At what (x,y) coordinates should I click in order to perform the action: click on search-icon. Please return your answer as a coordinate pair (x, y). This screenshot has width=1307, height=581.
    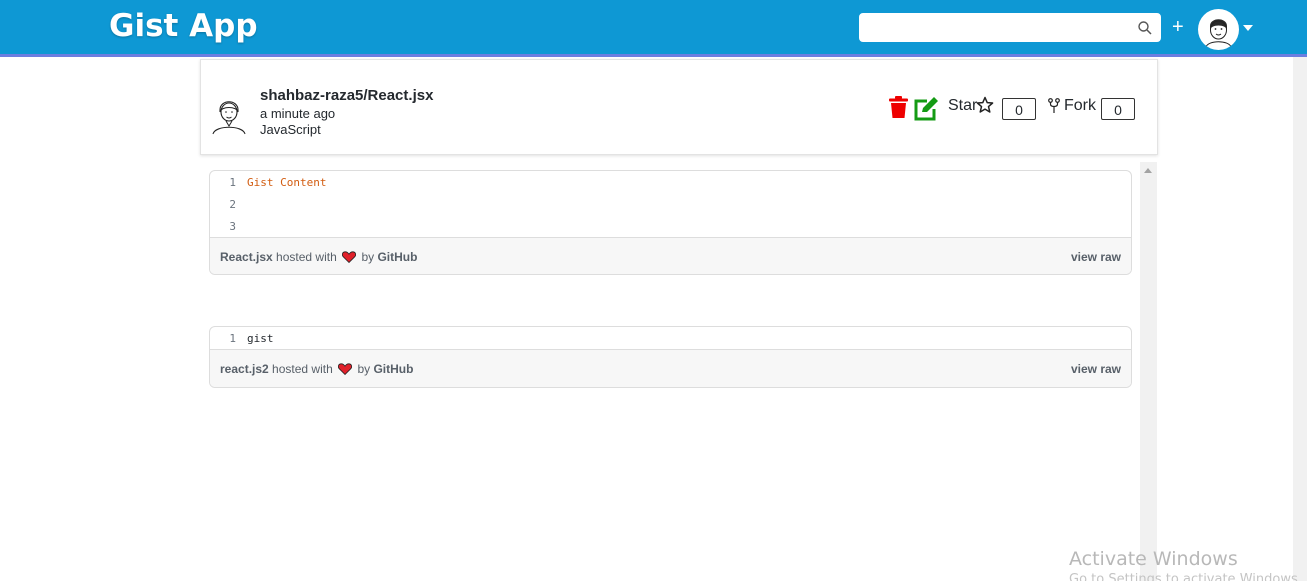
    Looking at the image, I should click on (1145, 28).